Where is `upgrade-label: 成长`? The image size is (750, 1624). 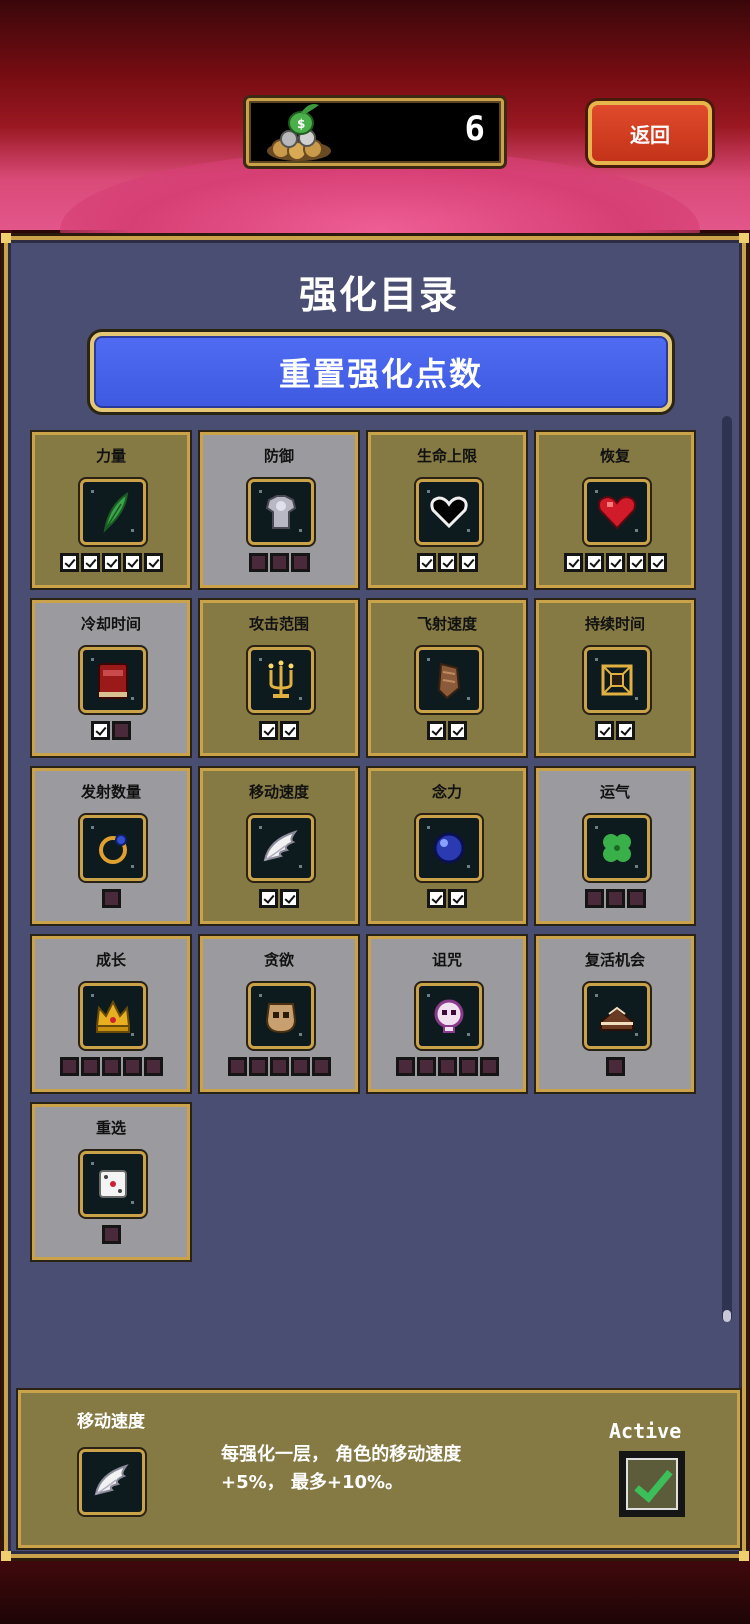
upgrade-label: 成长 is located at coordinates (110, 960).